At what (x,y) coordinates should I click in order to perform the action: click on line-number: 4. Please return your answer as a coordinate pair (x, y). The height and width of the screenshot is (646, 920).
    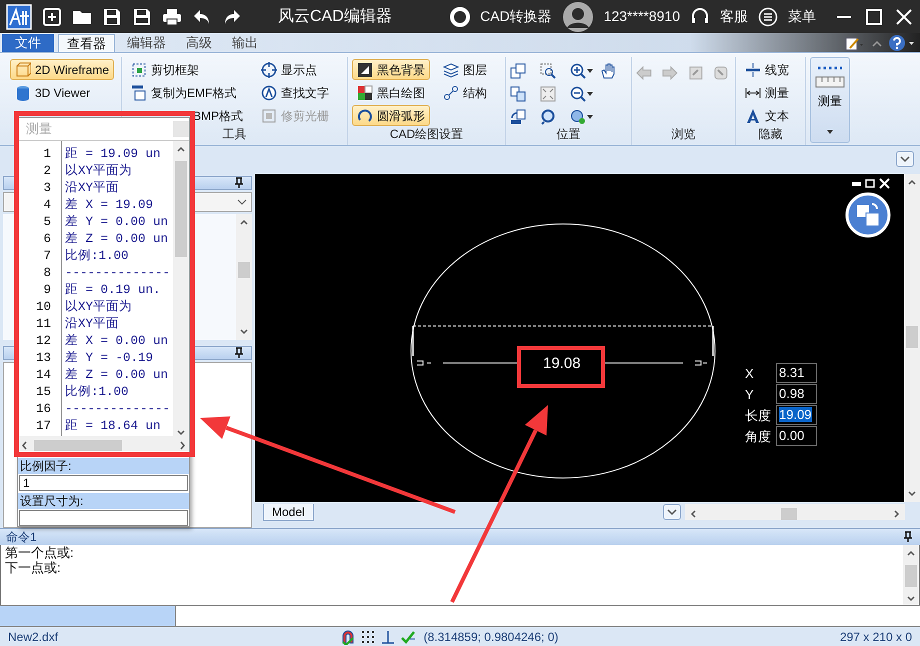
    Looking at the image, I should click on (46, 205).